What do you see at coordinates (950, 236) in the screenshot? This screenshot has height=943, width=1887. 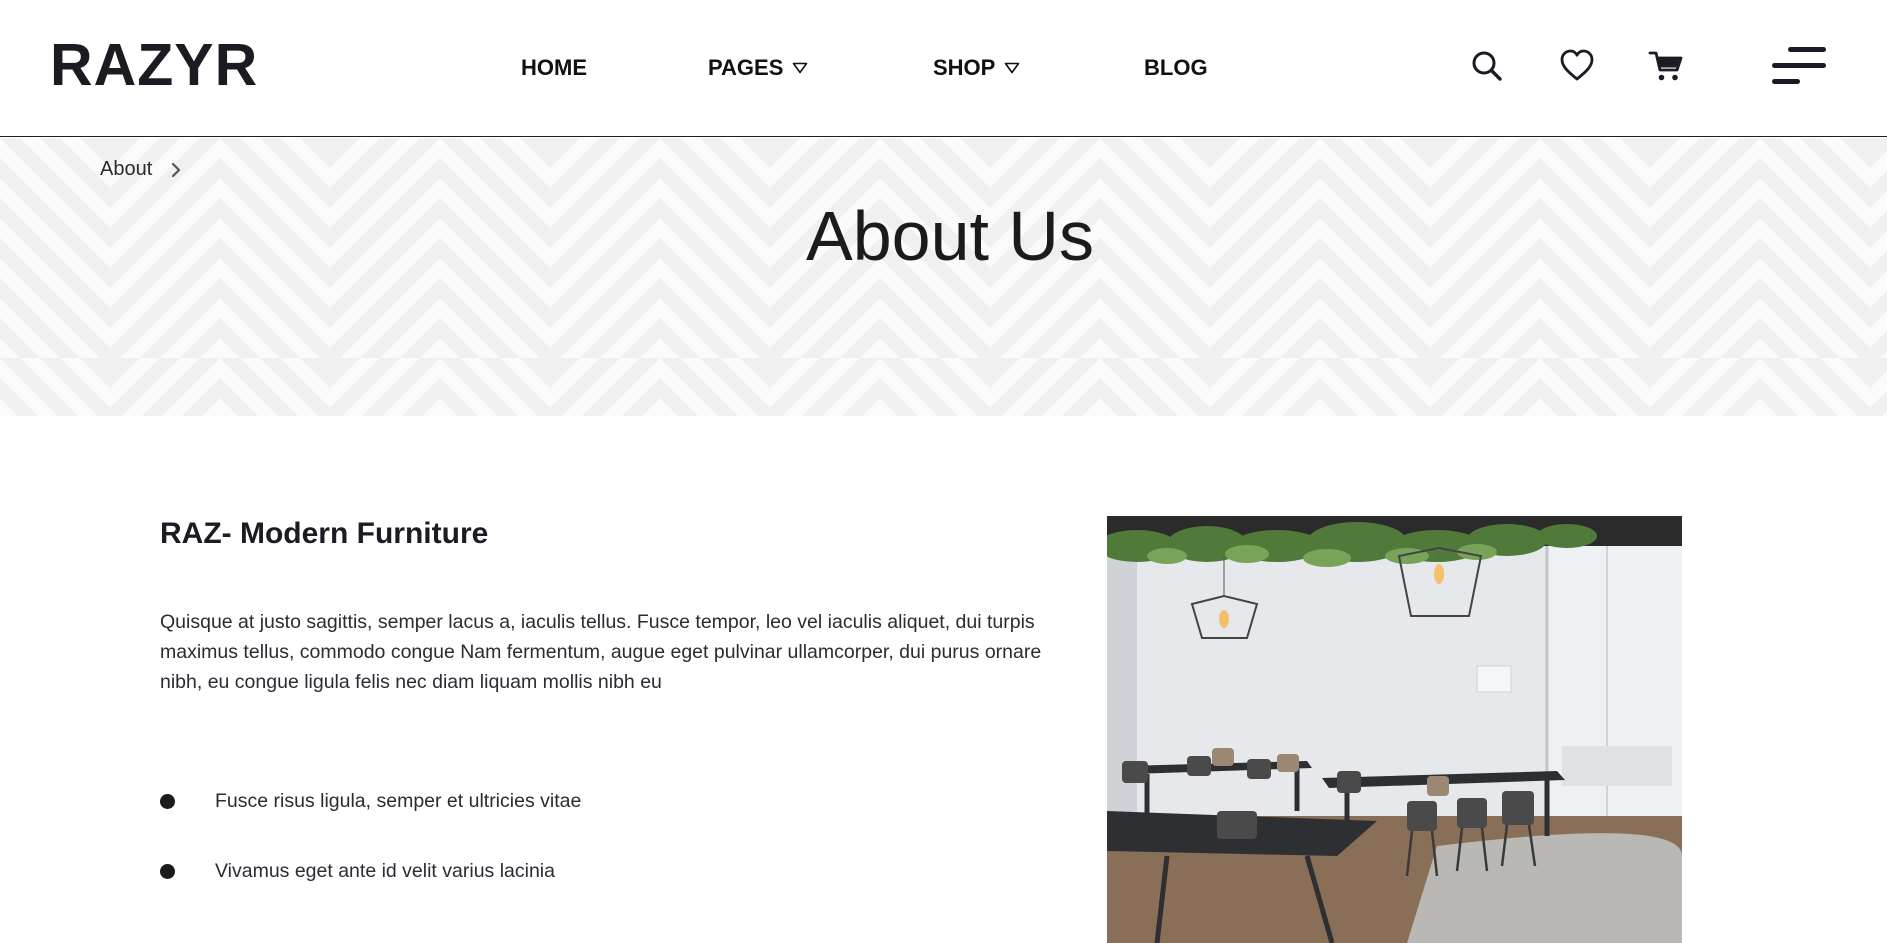 I see `page-title: About Us` at bounding box center [950, 236].